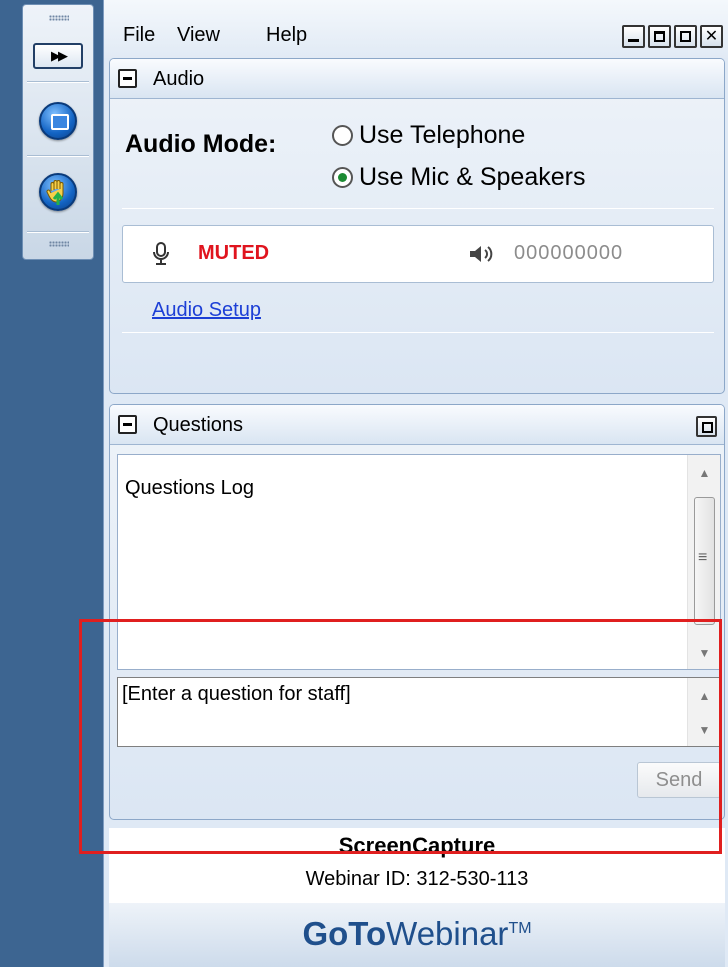 The image size is (728, 967). What do you see at coordinates (417, 879) in the screenshot?
I see `webinar-id: Webinar ID: 312-530-113` at bounding box center [417, 879].